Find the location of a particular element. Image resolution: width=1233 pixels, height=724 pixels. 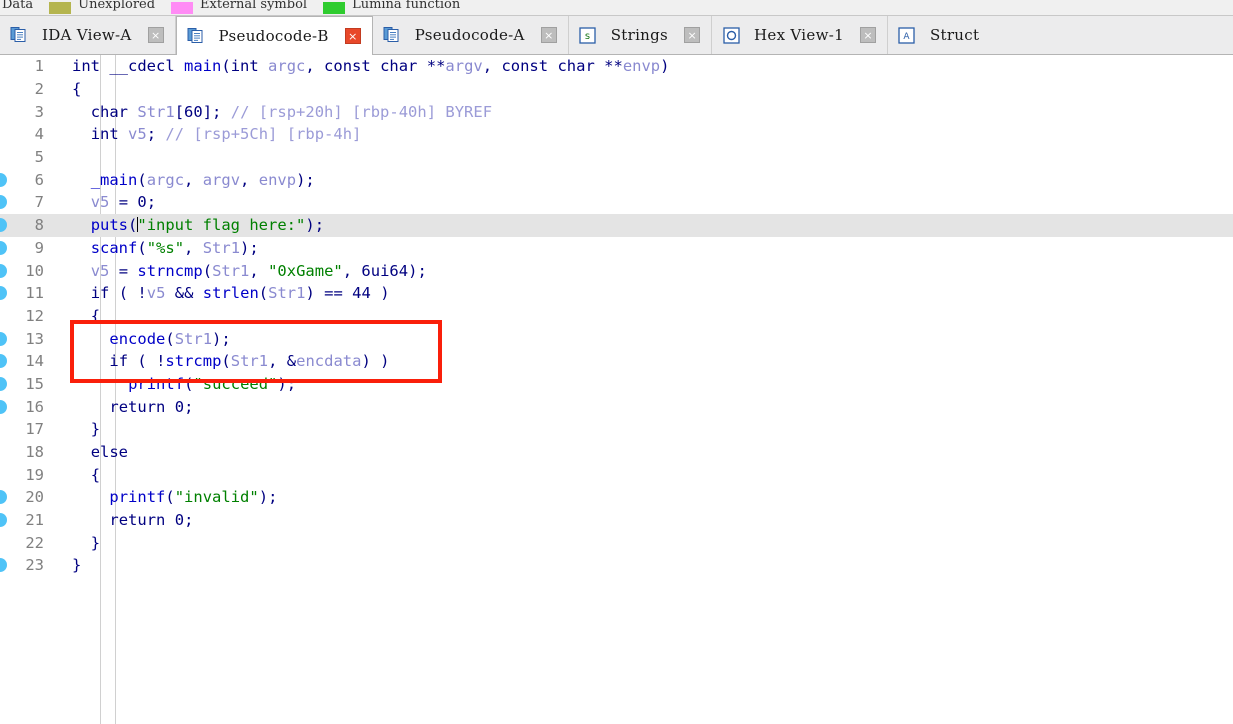

tab-ida-view-a: IDA View-A × is located at coordinates (88, 35).